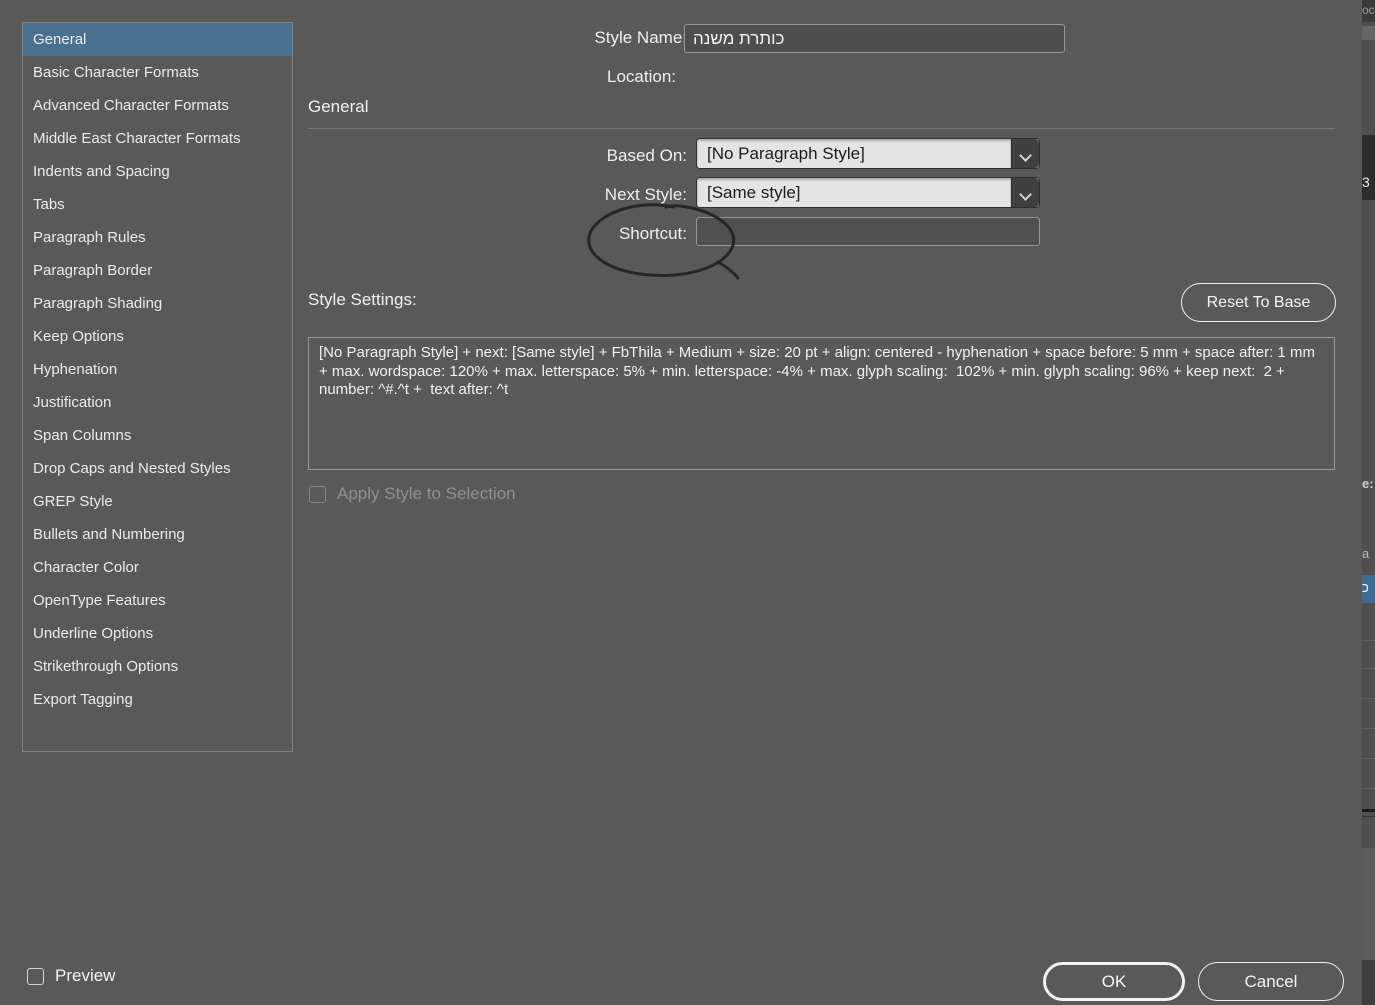 The image size is (1375, 1005). Describe the element at coordinates (157, 666) in the screenshot. I see `sidebar-item-strikethrough-options: Strikethrough Options` at that location.